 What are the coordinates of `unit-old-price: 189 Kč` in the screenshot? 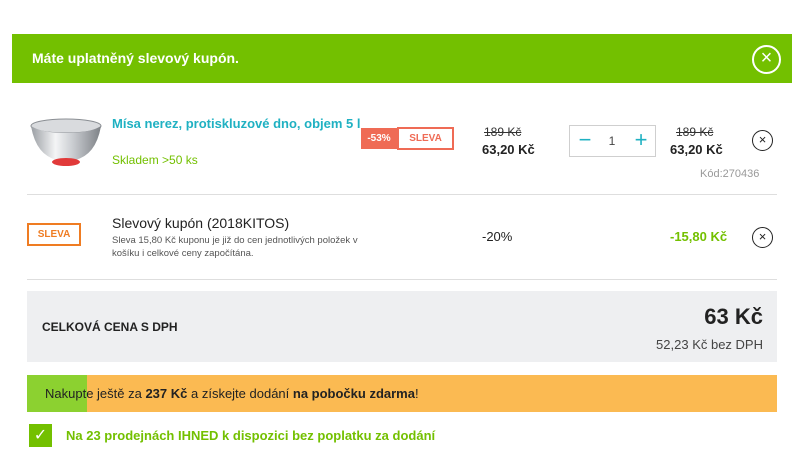 It's located at (503, 132).